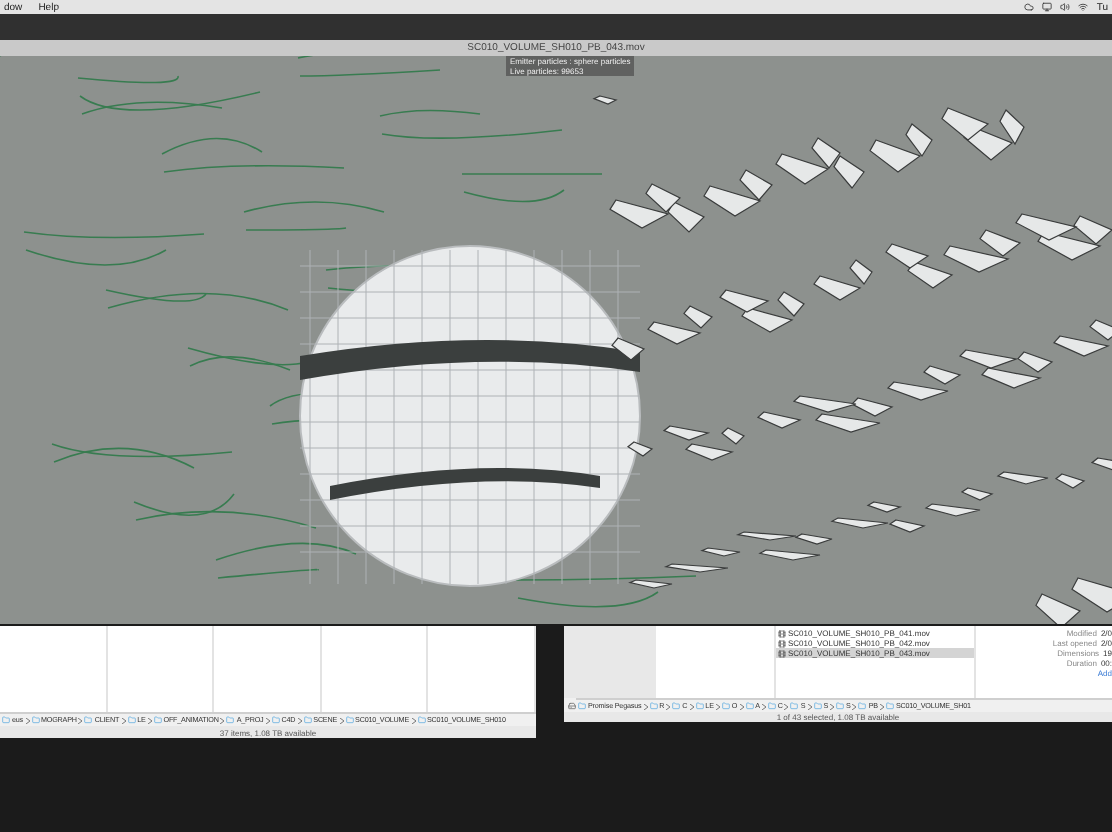 The height and width of the screenshot is (832, 1112). Describe the element at coordinates (1065, 7) in the screenshot. I see `volume-icon` at that location.